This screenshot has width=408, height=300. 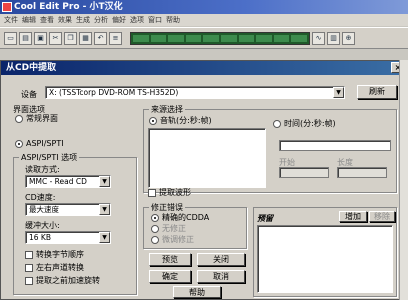 I want to click on app-toolbar: ▭ ▤ ▣ ✂ ❐ ▦ ↶ ≡ ∿ ▥ ⊕, so click(x=204, y=38).